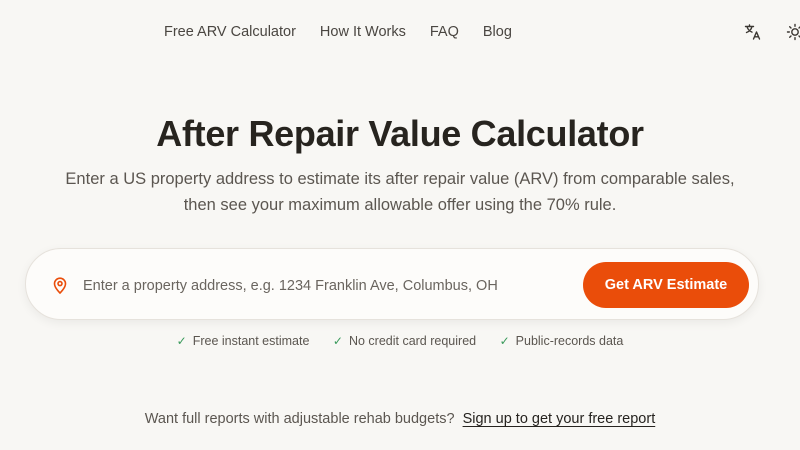 The width and height of the screenshot is (800, 450). What do you see at coordinates (328, 286) in the screenshot?
I see `address-input` at bounding box center [328, 286].